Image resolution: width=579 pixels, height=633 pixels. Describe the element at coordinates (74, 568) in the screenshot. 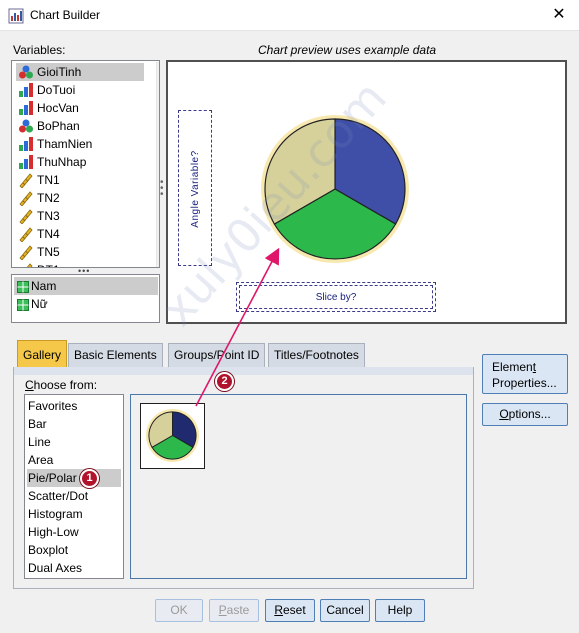

I see `chart-type-item: Dual Axes` at that location.